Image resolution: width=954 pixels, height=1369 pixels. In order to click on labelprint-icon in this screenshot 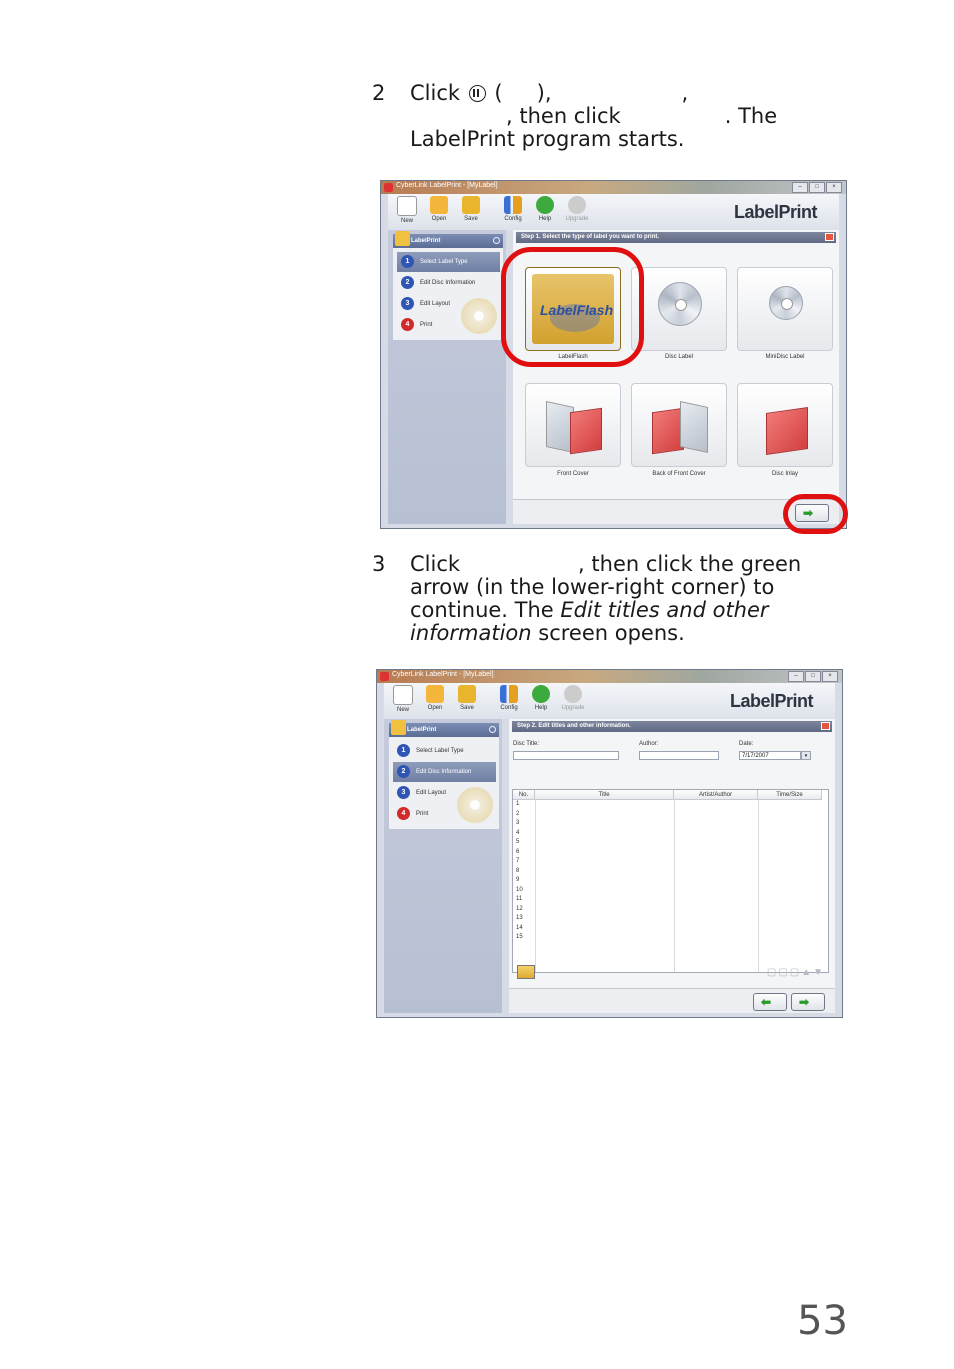, I will do `click(402, 238)`.